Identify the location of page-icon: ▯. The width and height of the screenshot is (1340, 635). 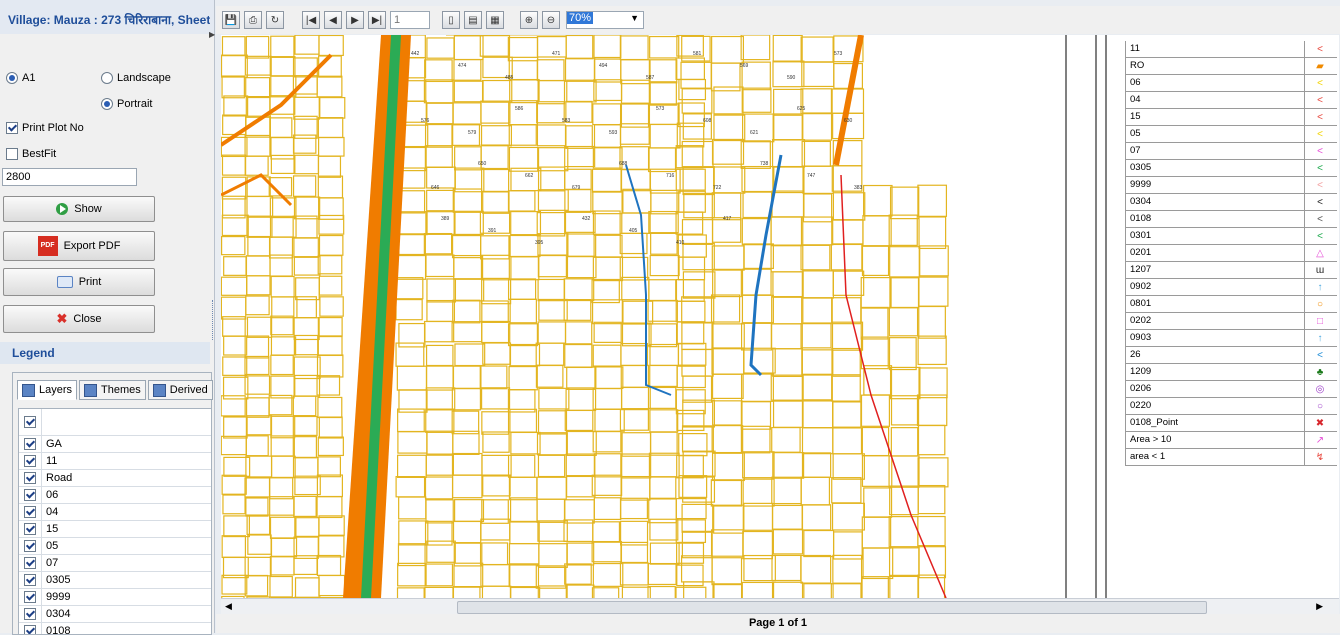
(451, 20).